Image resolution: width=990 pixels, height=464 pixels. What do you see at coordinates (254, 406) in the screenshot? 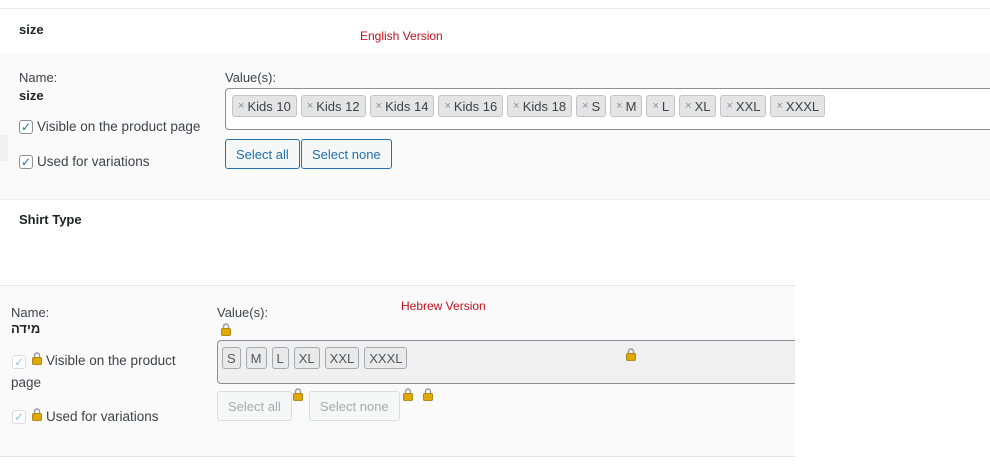
I see `select-all-button-disabled: Select all` at bounding box center [254, 406].